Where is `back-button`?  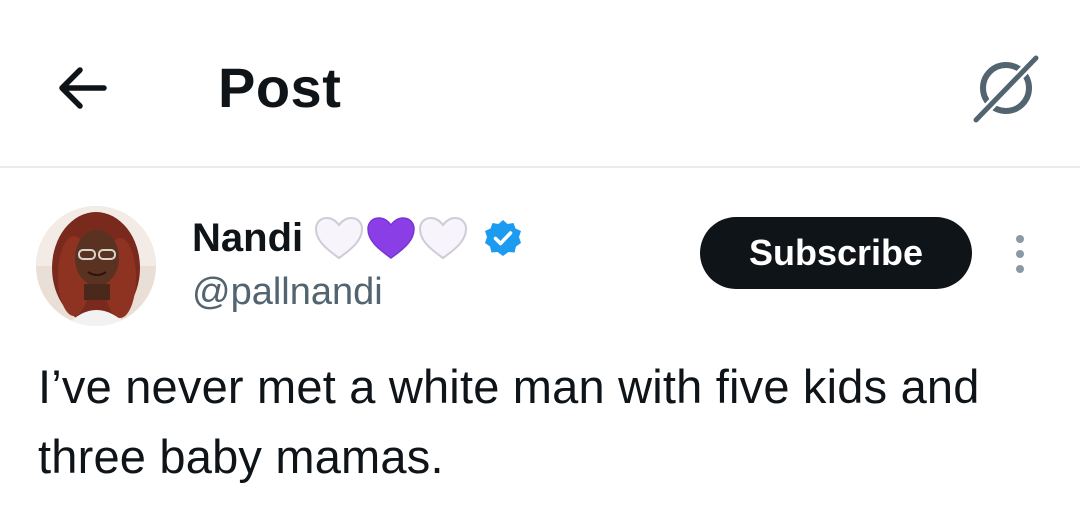
back-button is located at coordinates (82, 88).